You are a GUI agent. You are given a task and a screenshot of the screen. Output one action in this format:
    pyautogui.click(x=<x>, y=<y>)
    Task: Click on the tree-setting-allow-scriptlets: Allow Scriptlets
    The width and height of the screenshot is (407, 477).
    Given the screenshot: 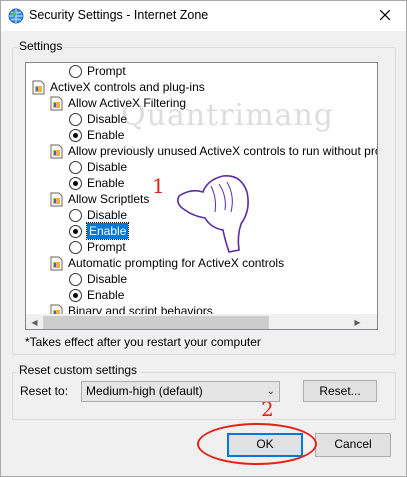 What is the action you would take?
    pyautogui.click(x=99, y=199)
    